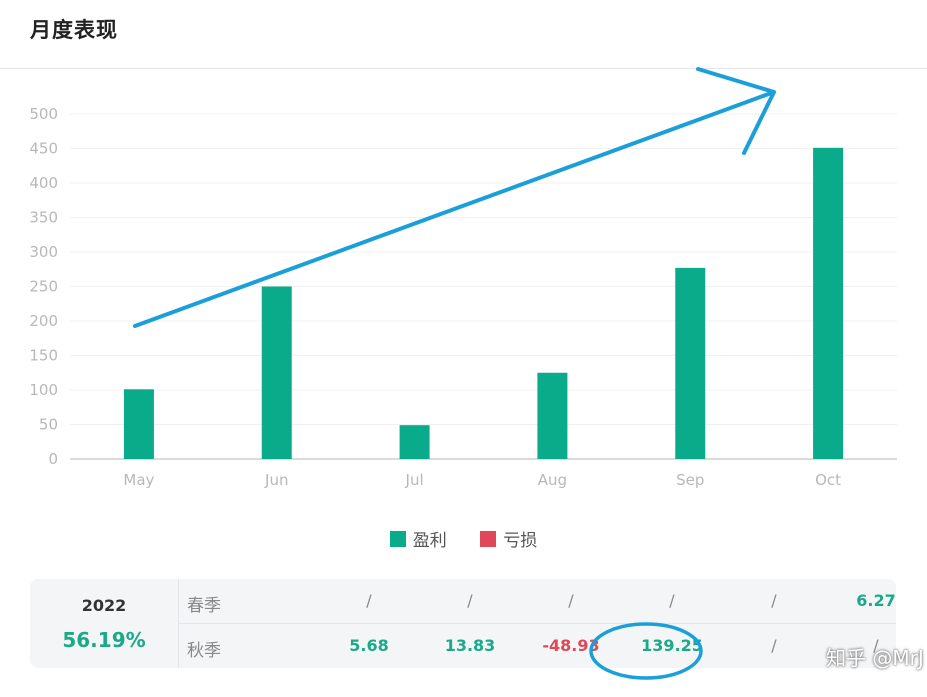  Describe the element at coordinates (397, 538) in the screenshot. I see `legend-swatch-profit` at that location.